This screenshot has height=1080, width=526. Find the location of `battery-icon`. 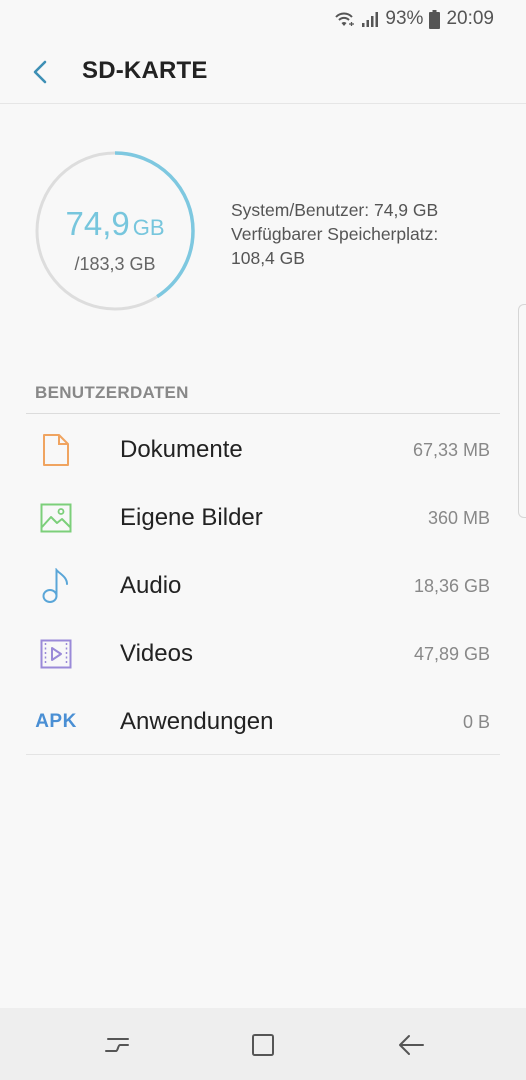

battery-icon is located at coordinates (435, 19).